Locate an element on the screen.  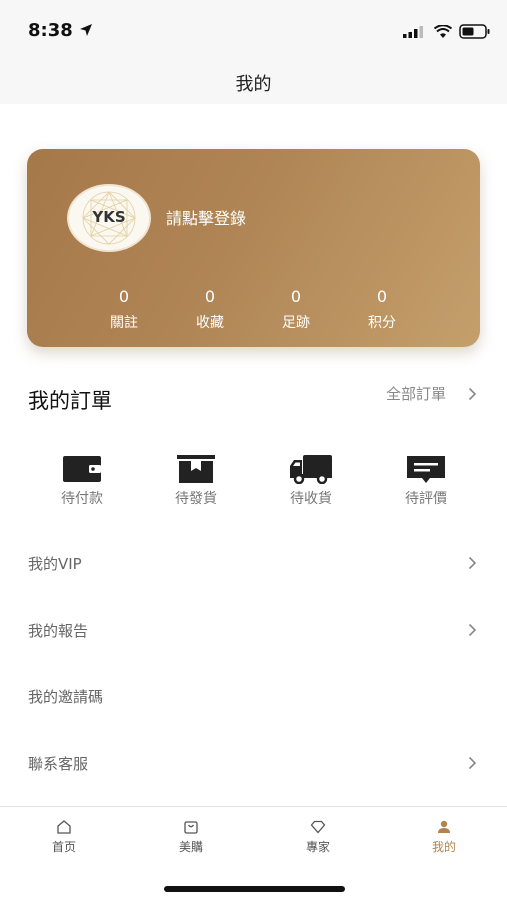
shopping-bag-icon is located at coordinates (191, 827).